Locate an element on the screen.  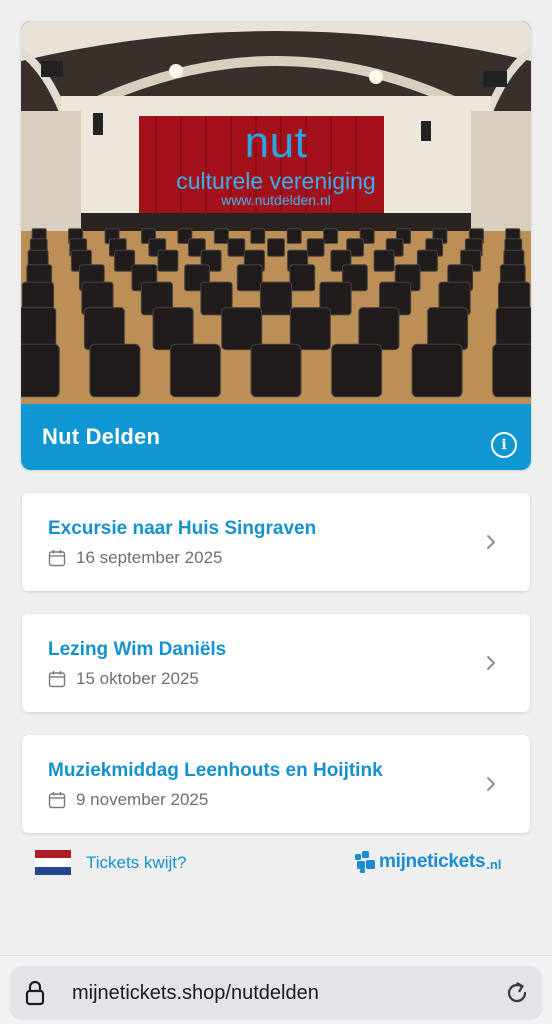
browser-toolbar: mijnetickets.shop/nutdelden is located at coordinates (276, 989).